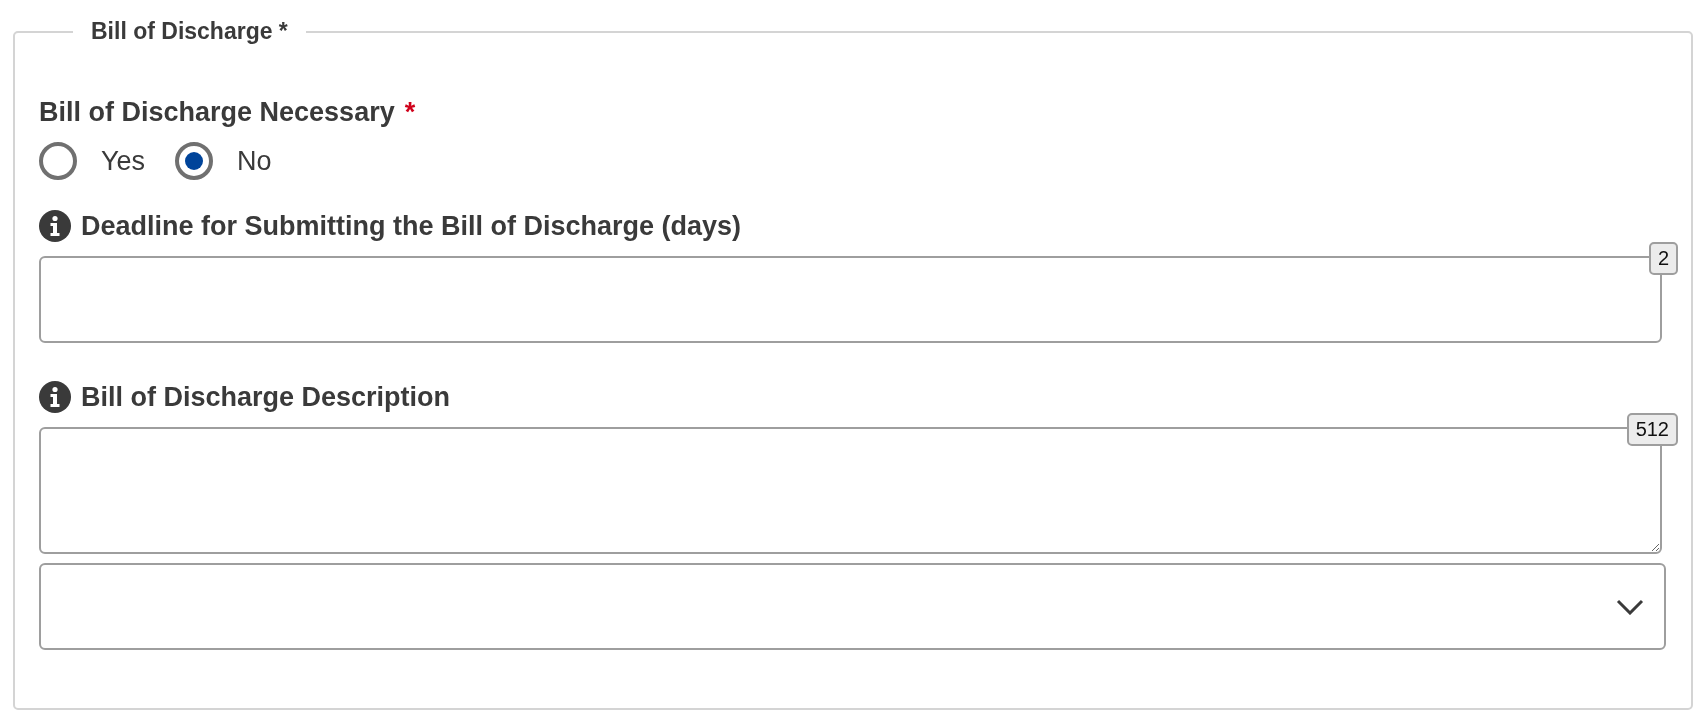  I want to click on field-label: Bill of Discharge Necessary, so click(217, 112).